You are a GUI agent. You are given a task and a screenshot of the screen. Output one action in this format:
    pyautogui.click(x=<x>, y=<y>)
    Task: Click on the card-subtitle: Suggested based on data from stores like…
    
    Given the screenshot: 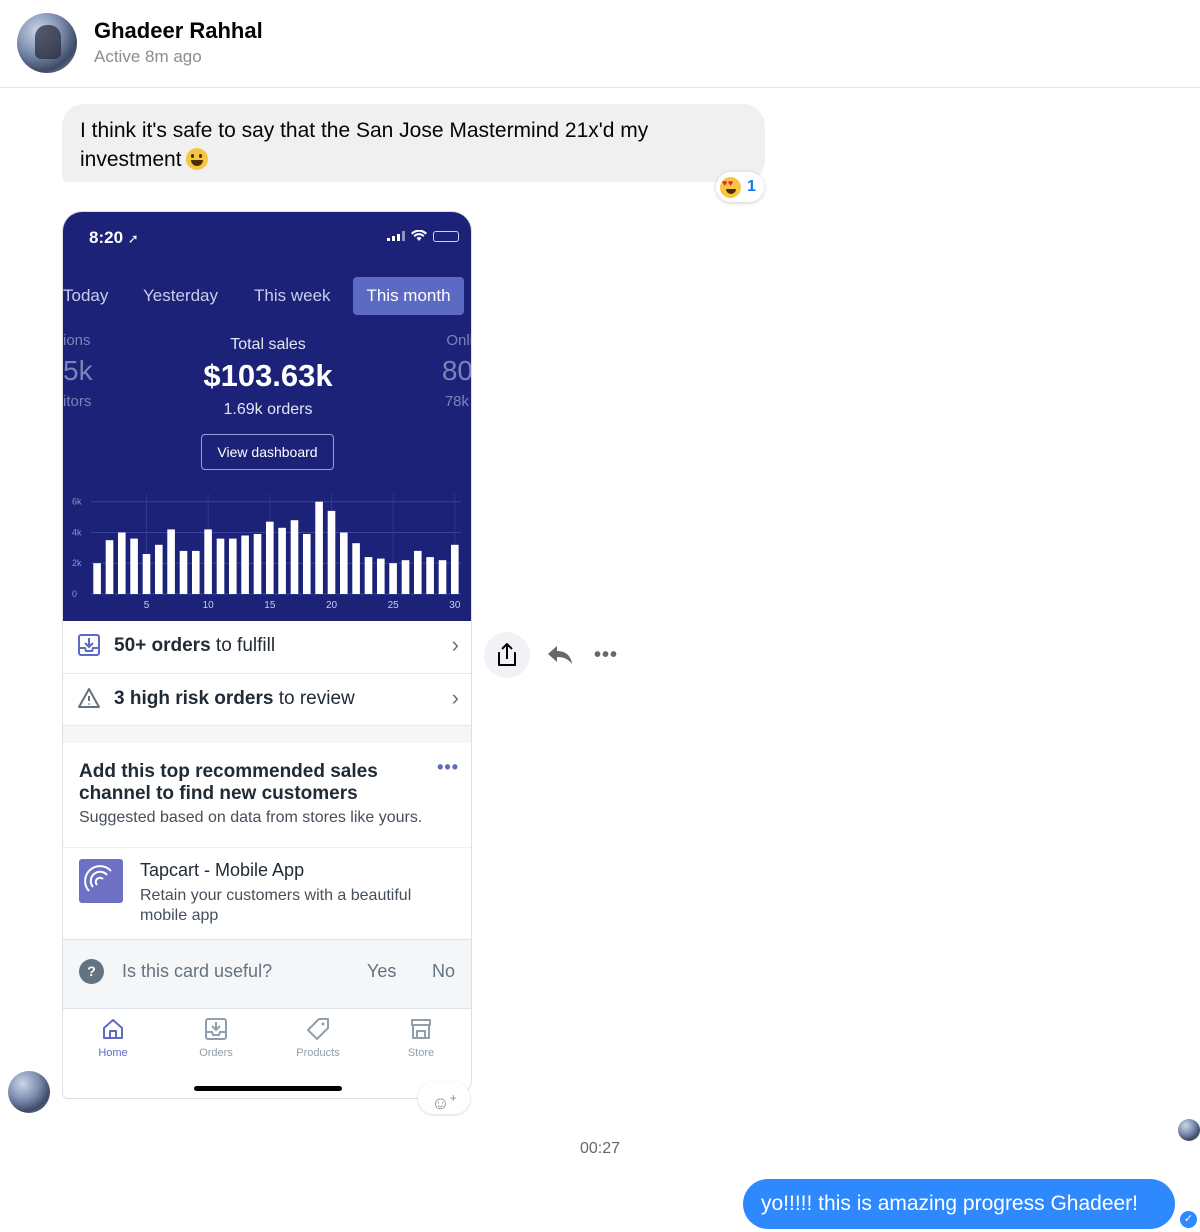 What is the action you would take?
    pyautogui.click(x=251, y=817)
    